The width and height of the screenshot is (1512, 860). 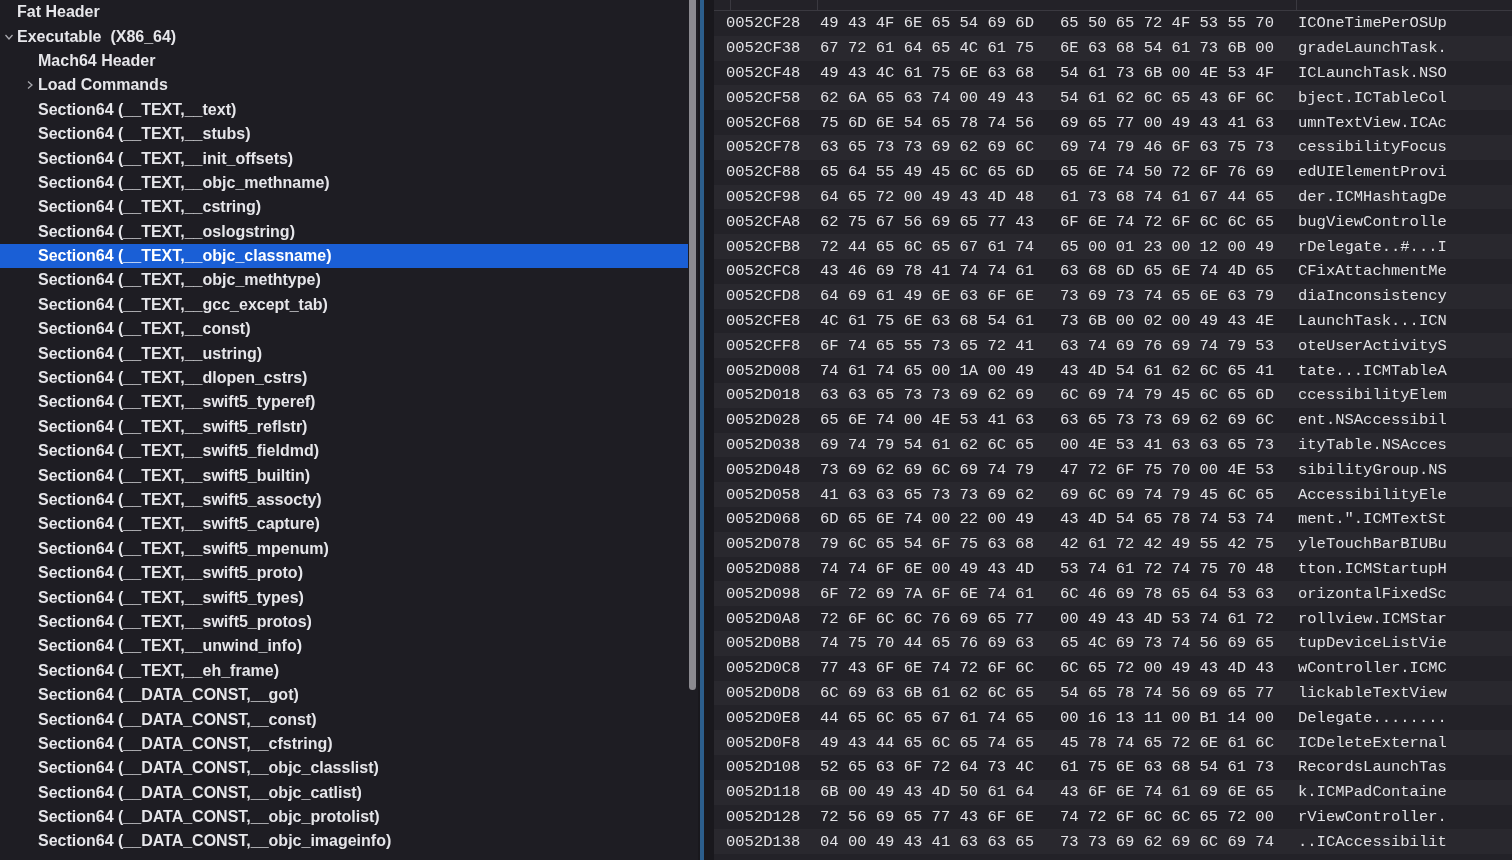 I want to click on ascii-cell: diaInconsistency, so click(x=1372, y=296).